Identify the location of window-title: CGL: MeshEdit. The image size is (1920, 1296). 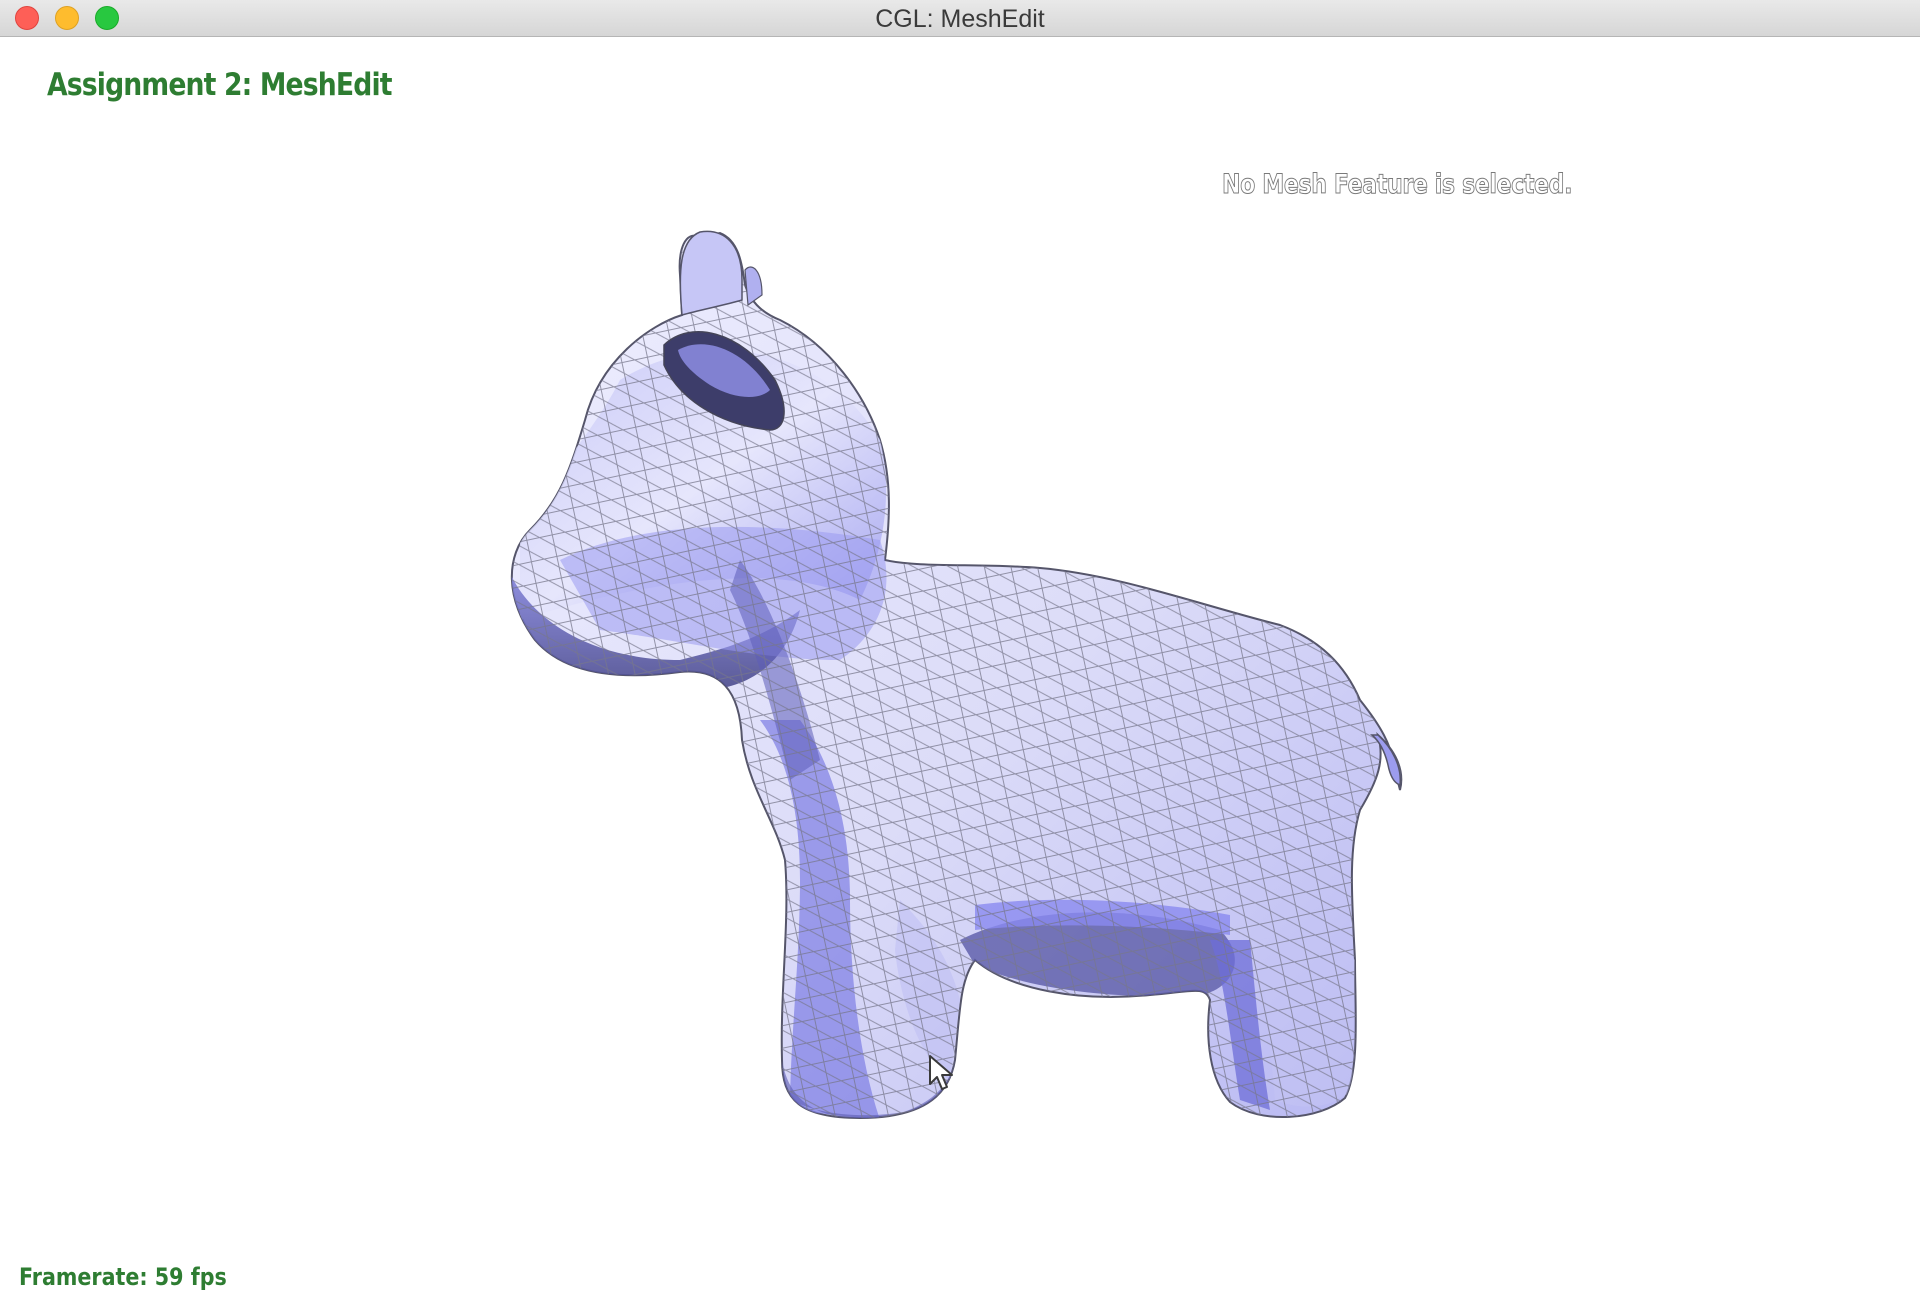
(960, 19).